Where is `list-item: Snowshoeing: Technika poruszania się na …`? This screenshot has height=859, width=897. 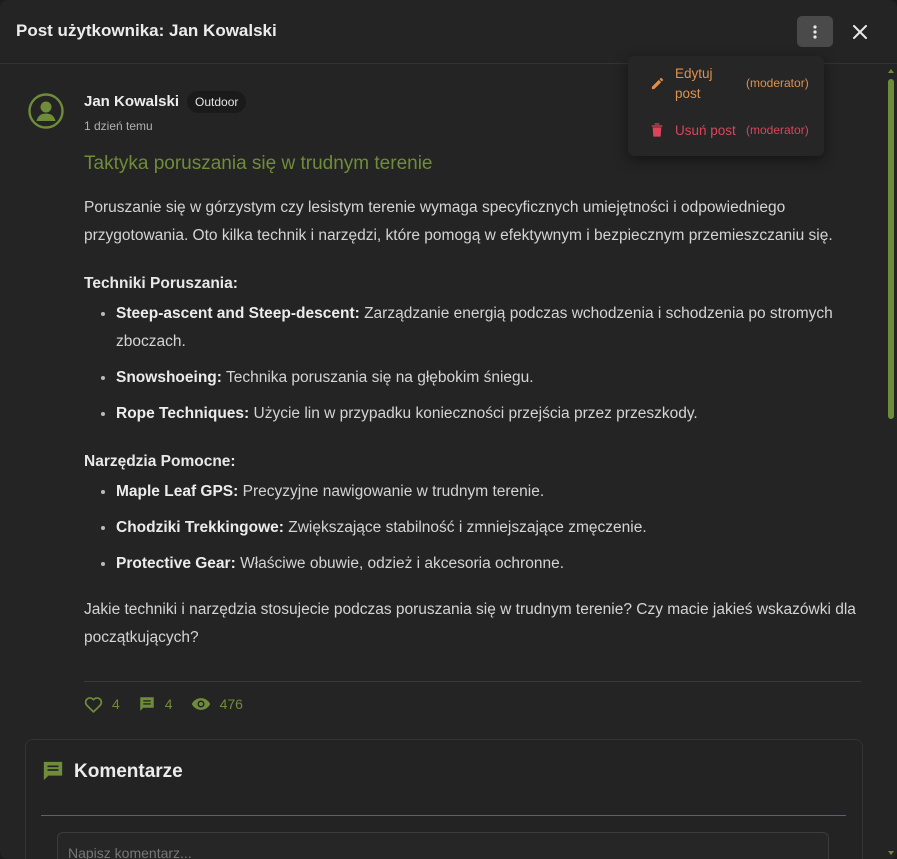
list-item: Snowshoeing: Technika poruszania się na … is located at coordinates (490, 378).